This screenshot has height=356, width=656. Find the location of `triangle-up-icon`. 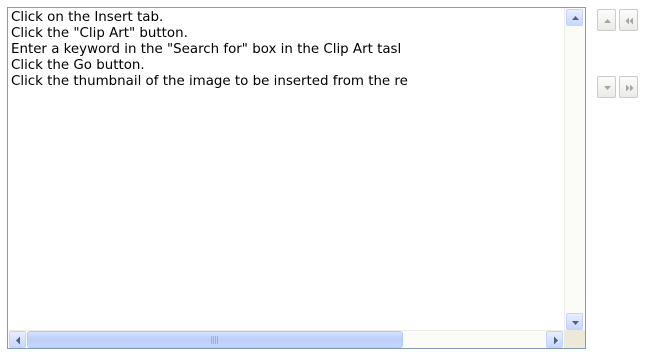

triangle-up-icon is located at coordinates (575, 18).